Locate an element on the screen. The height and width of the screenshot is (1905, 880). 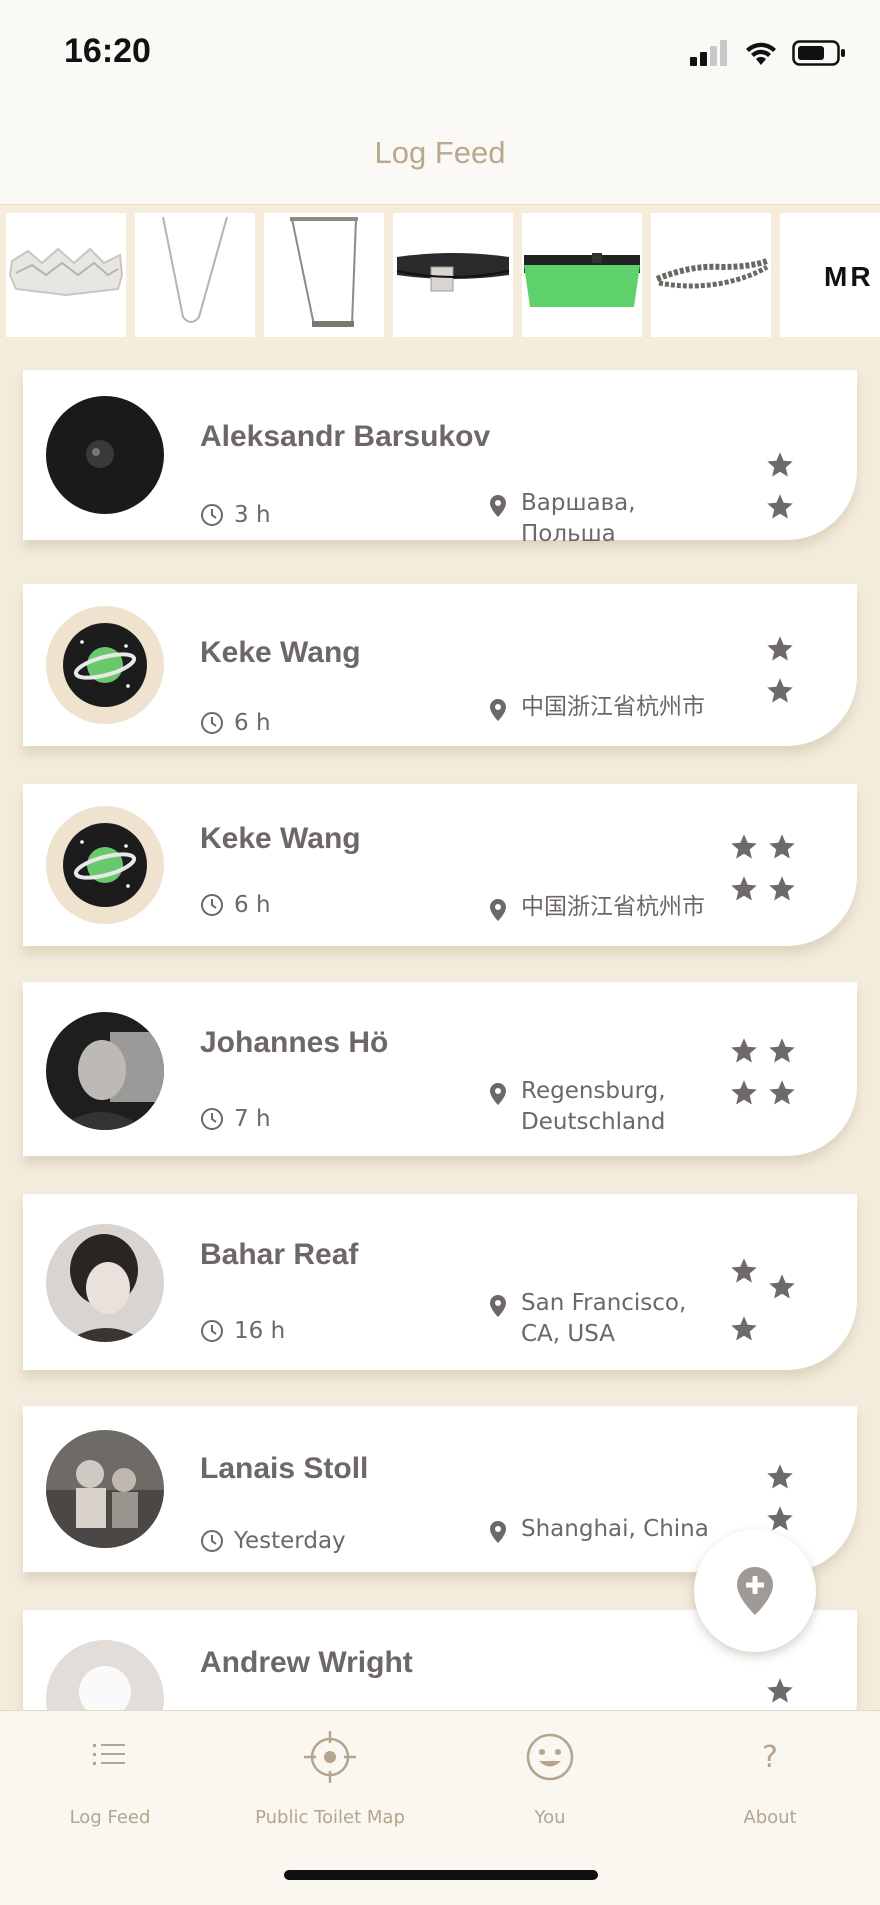
location-row: Варшава, Польша is located at coordinates (562, 519).